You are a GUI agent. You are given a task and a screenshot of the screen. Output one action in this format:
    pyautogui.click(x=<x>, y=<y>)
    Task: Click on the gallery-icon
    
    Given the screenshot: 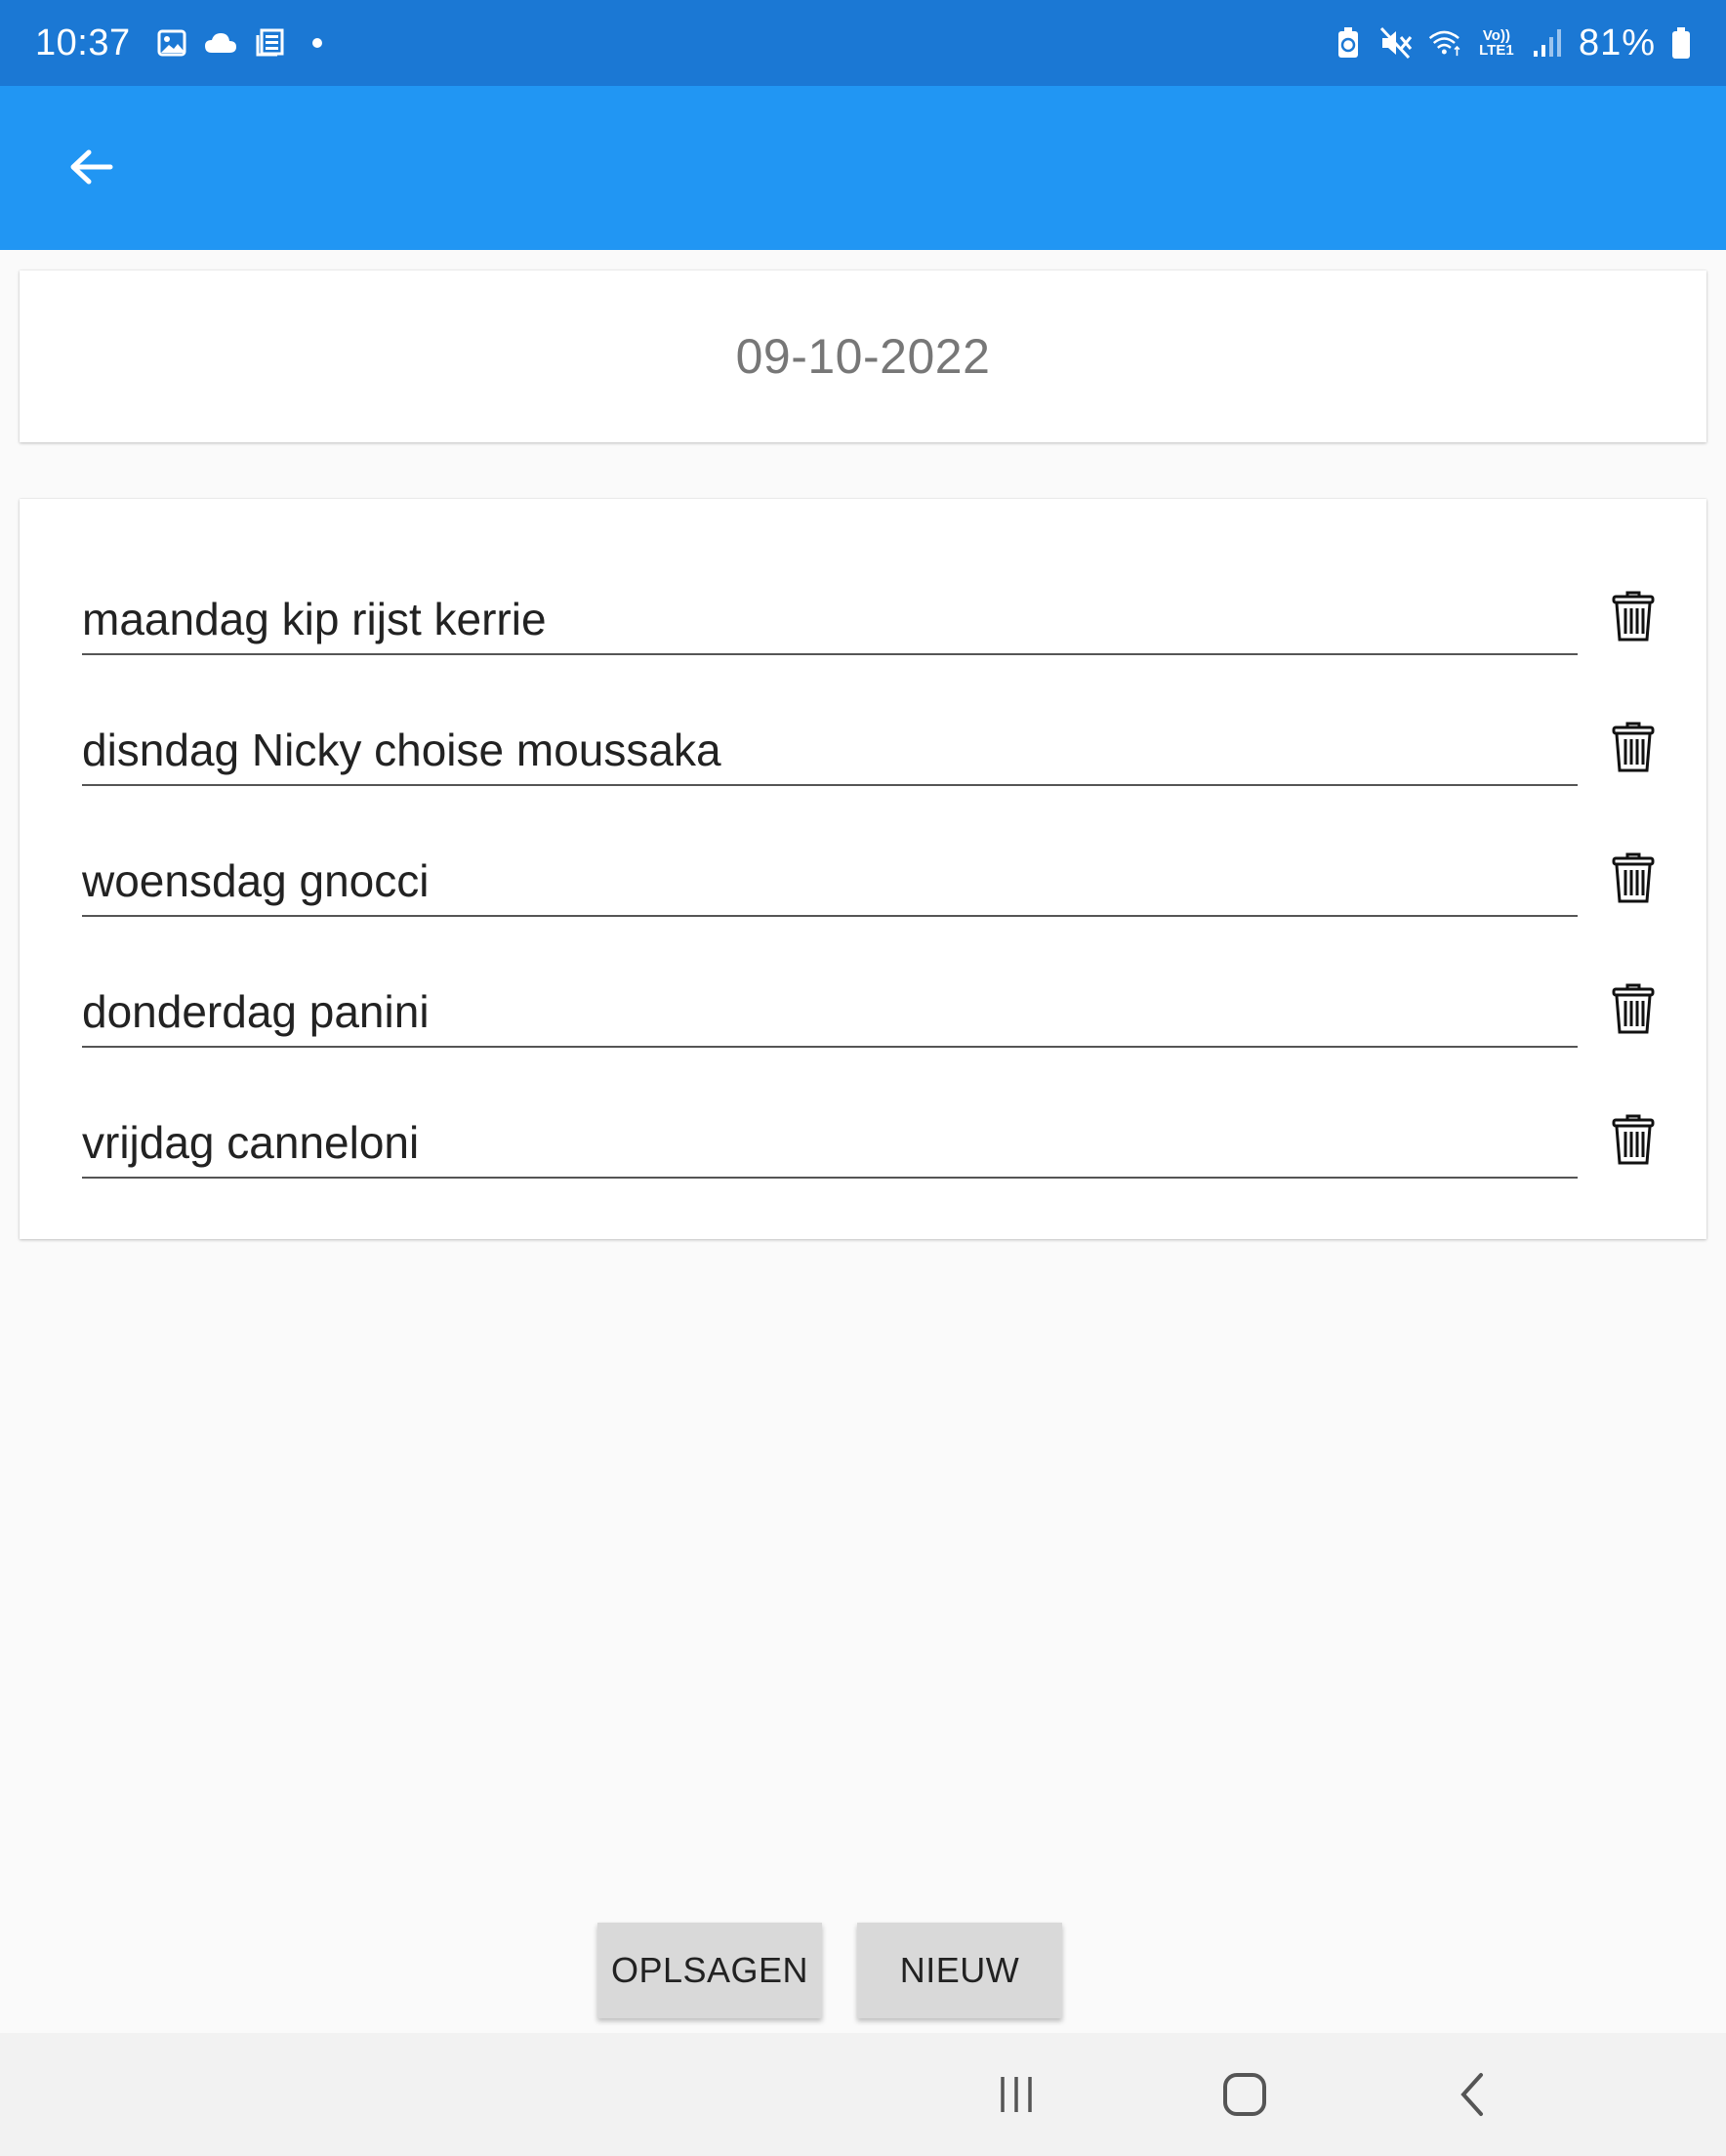 What is the action you would take?
    pyautogui.click(x=172, y=43)
    